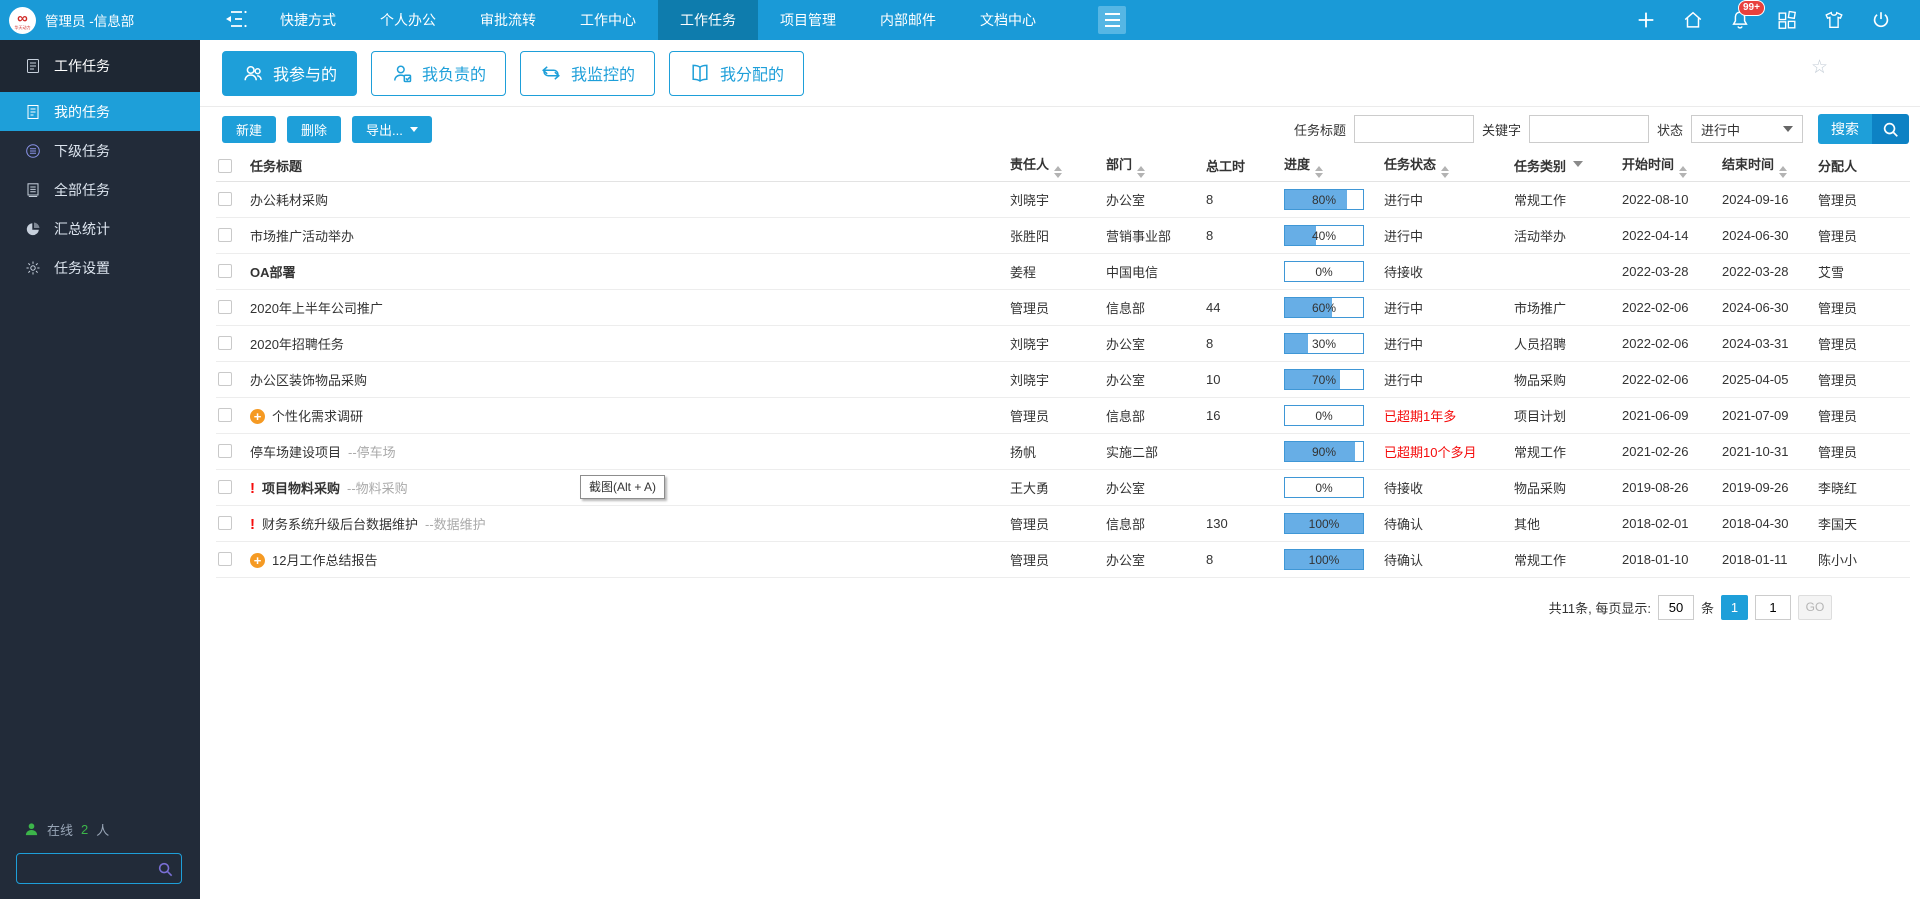 The image size is (1920, 899). I want to click on new-button: 新建, so click(249, 129).